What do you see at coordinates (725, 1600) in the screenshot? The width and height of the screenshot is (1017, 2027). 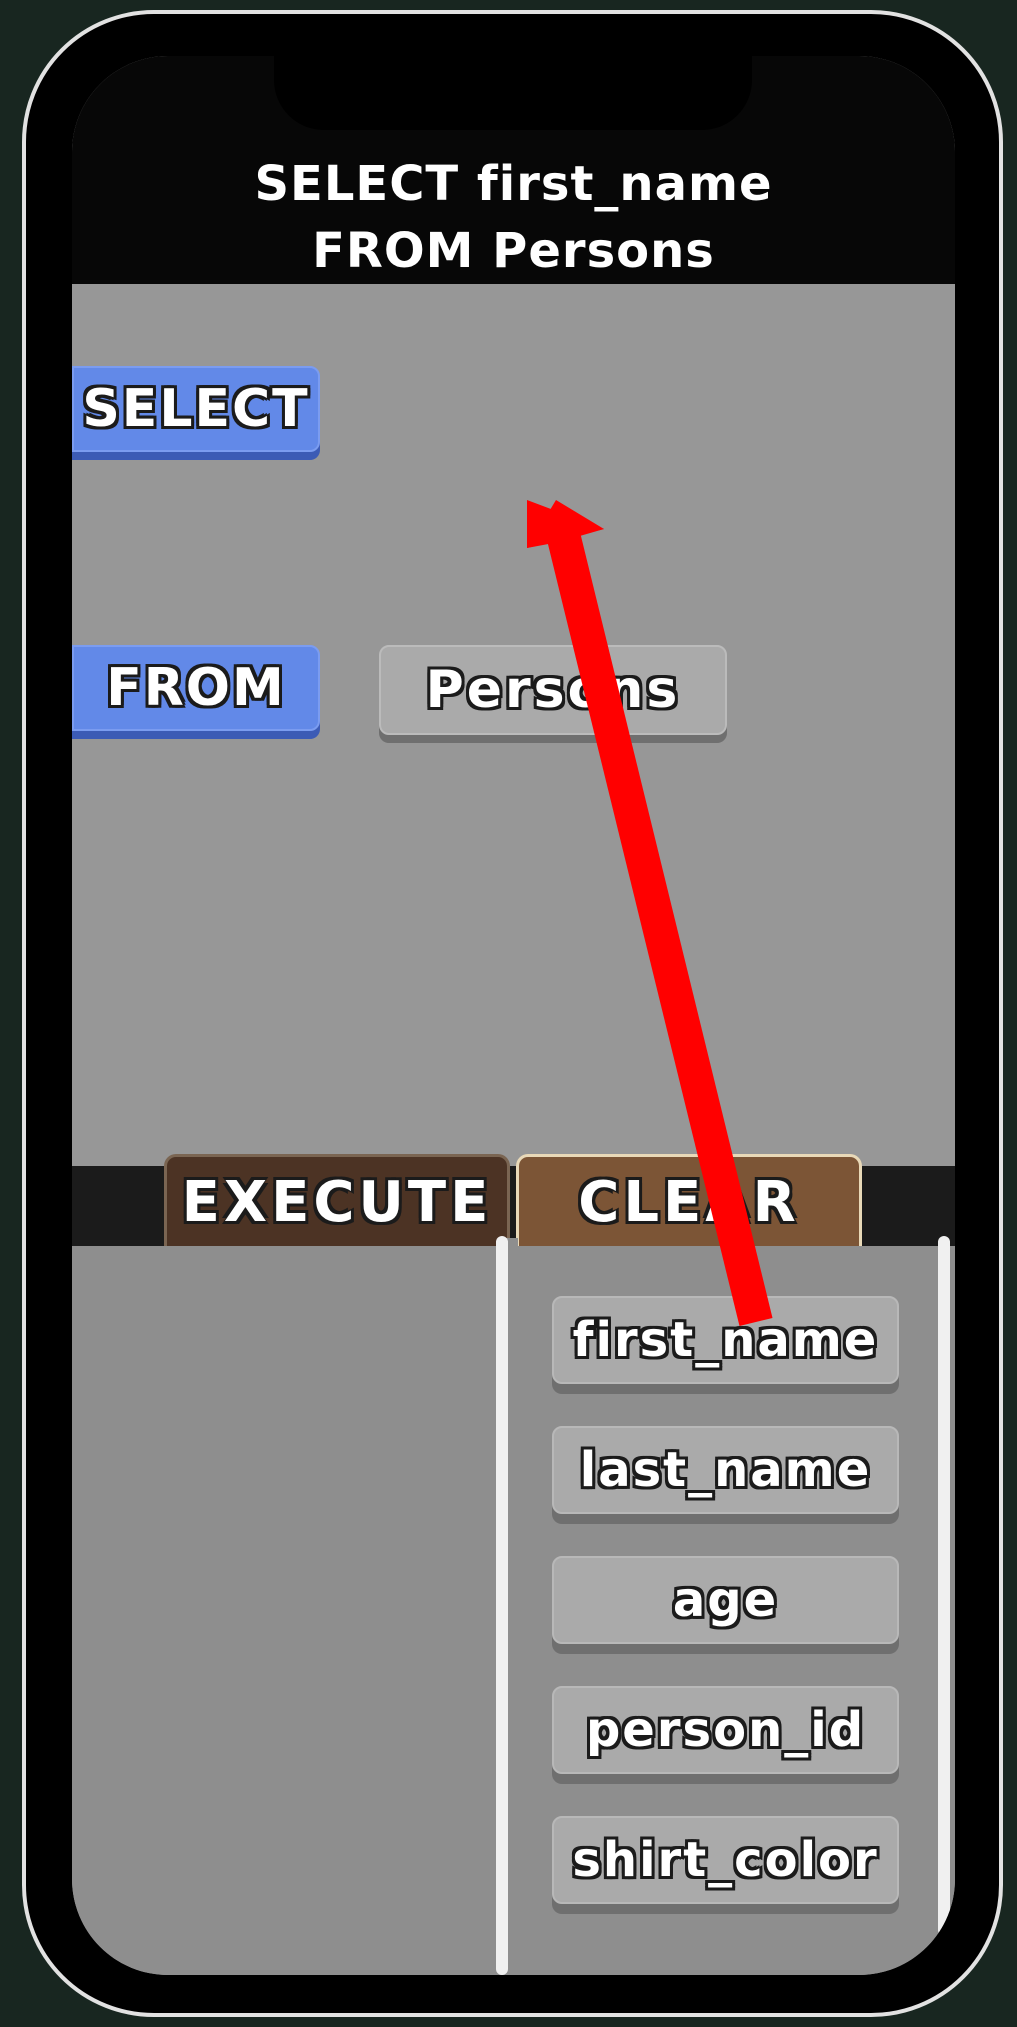 I see `column-block-age: age` at bounding box center [725, 1600].